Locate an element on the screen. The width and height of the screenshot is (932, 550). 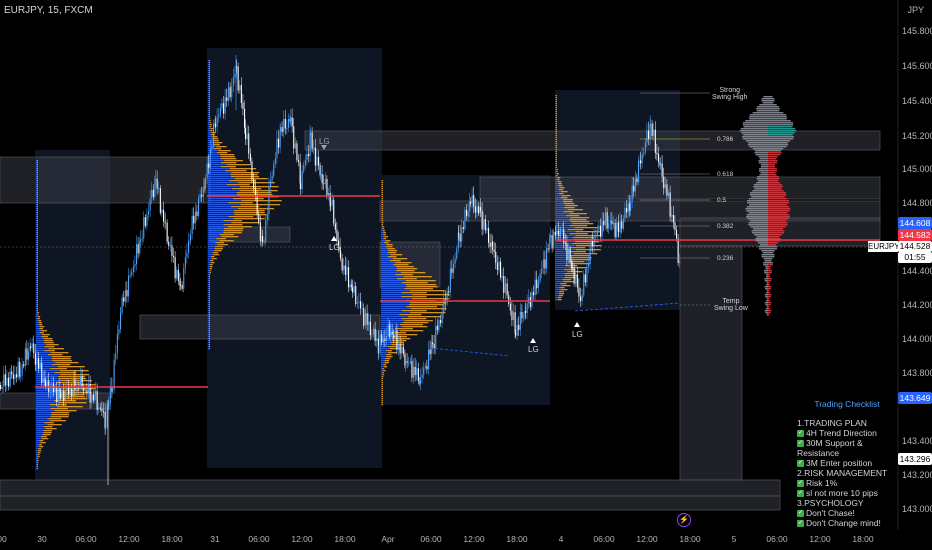
checklist-section-heading: 2.RISK MANAGEMENT is located at coordinates (842, 473).